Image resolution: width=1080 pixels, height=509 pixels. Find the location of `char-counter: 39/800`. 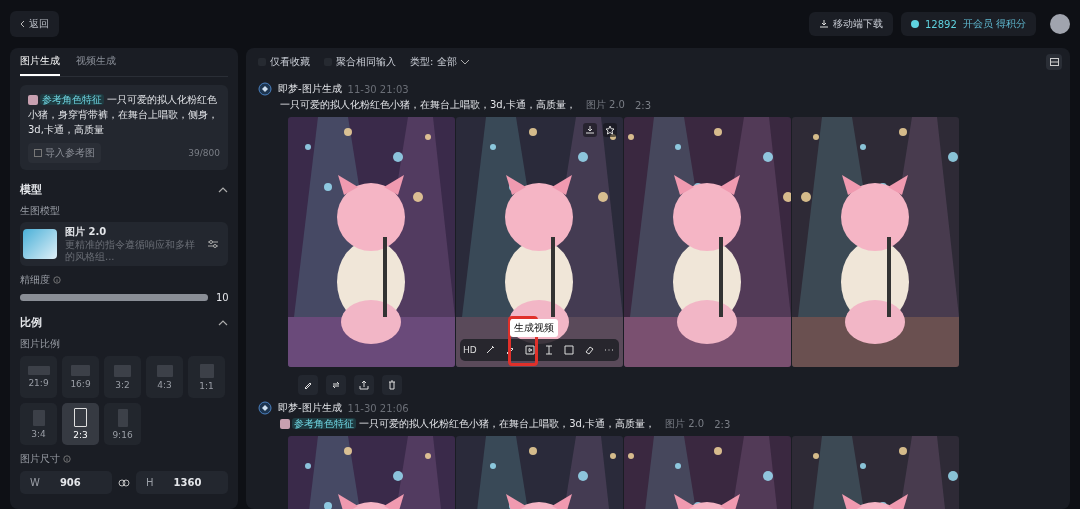

char-counter: 39/800 is located at coordinates (204, 153).